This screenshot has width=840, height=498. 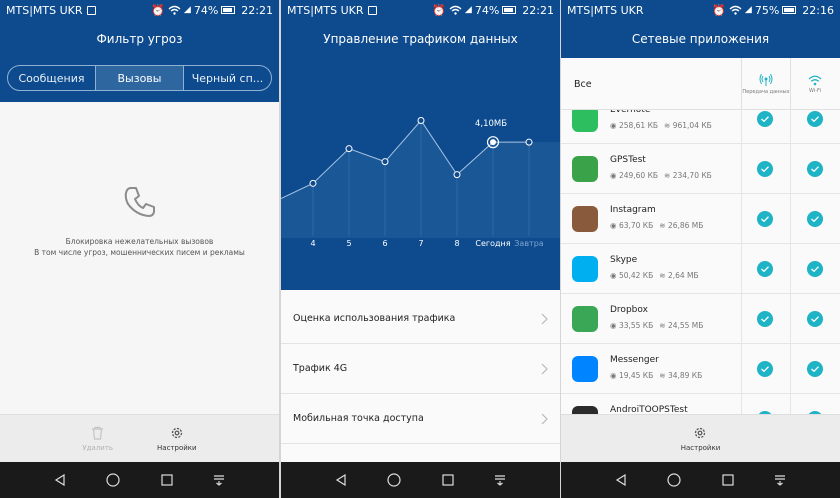 What do you see at coordinates (624, 260) in the screenshot?
I see `app-name: Skype` at bounding box center [624, 260].